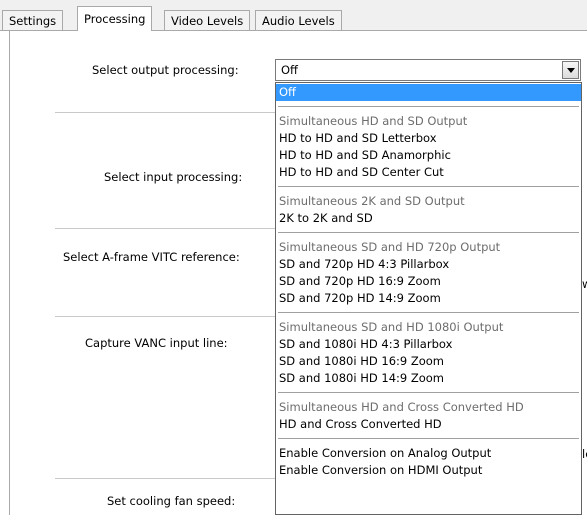 This screenshot has height=515, width=587. I want to click on aframe-vitc-label: Select A-frame VITC reference:, so click(151, 257).